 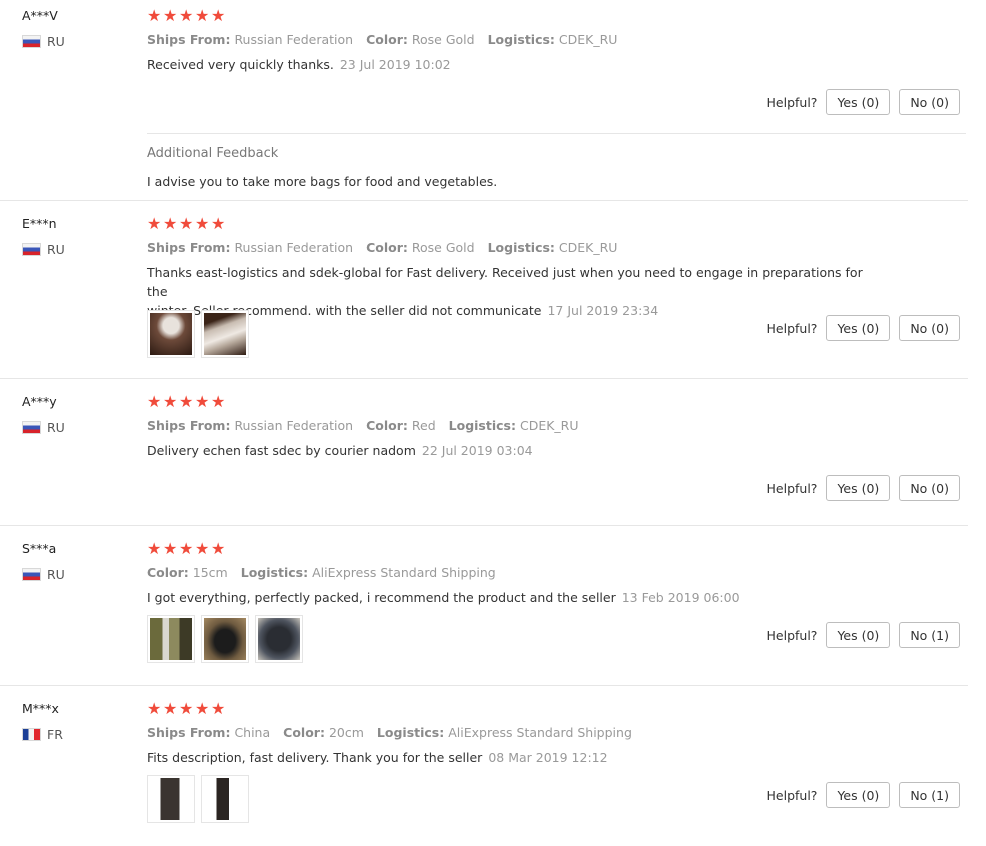 I want to click on photo-bag-hand, so click(x=171, y=334).